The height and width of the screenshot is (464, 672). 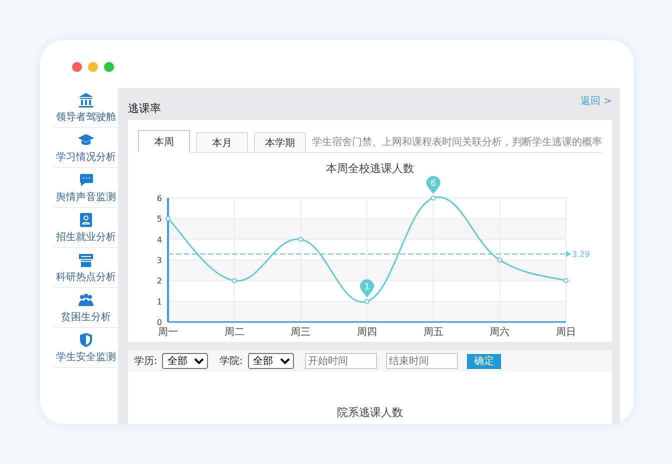 What do you see at coordinates (86, 100) in the screenshot?
I see `bank-icon` at bounding box center [86, 100].